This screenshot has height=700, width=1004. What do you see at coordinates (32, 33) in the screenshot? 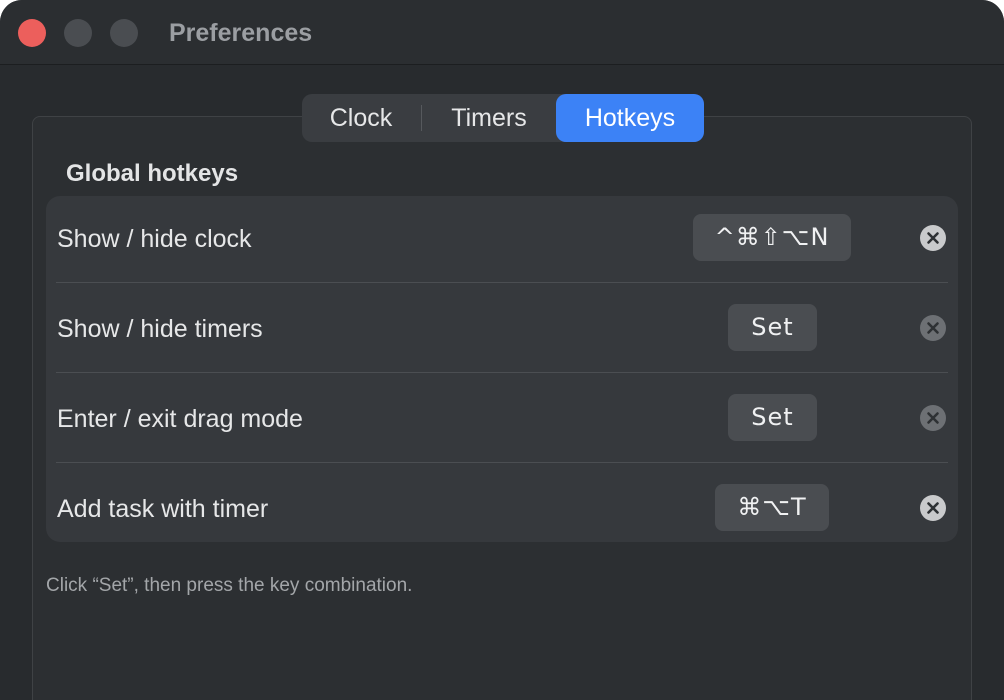
I see `close-window-button` at bounding box center [32, 33].